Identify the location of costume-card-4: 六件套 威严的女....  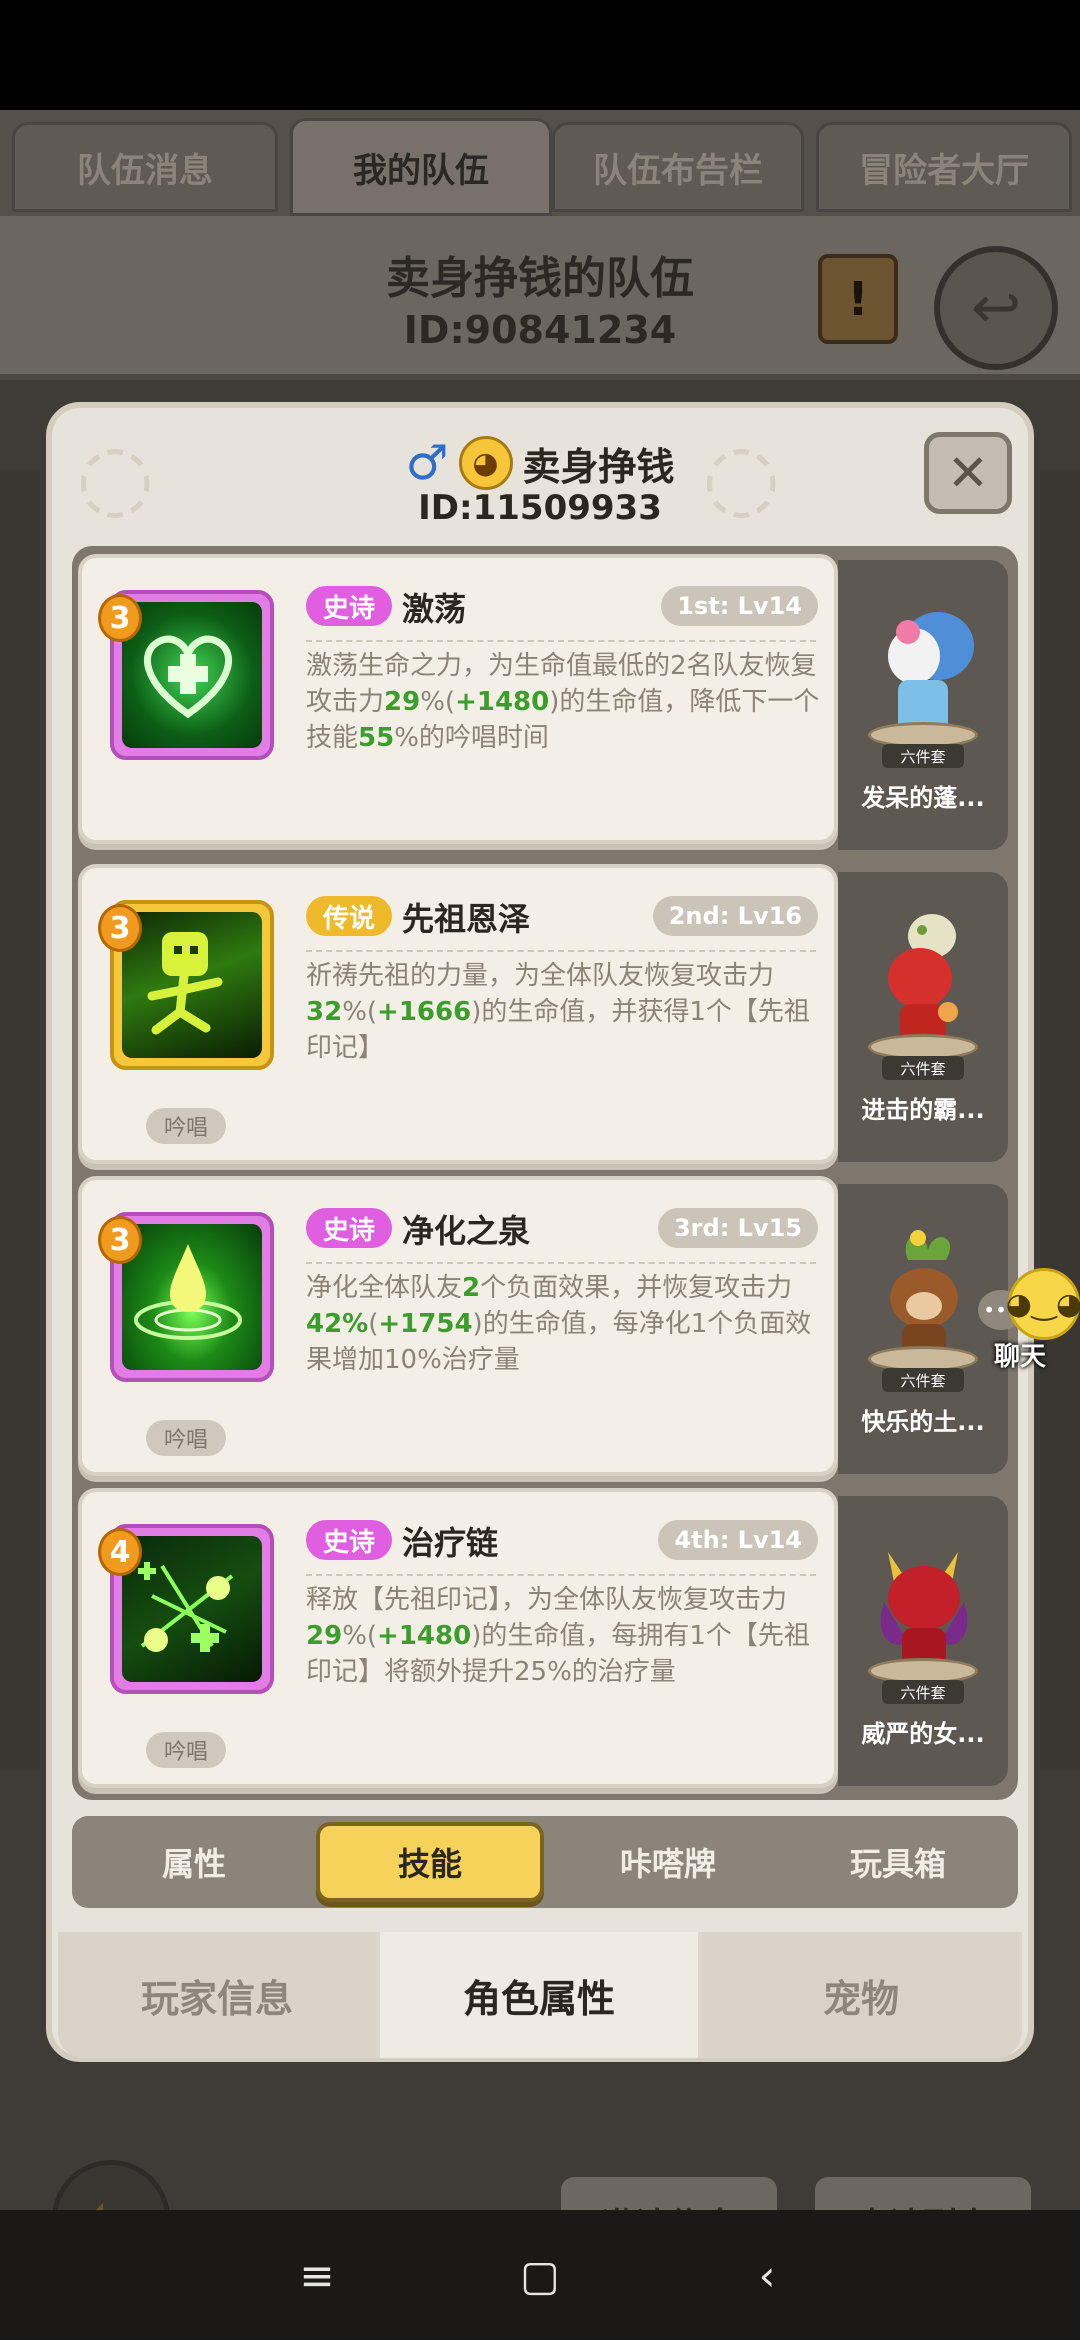
(923, 1641).